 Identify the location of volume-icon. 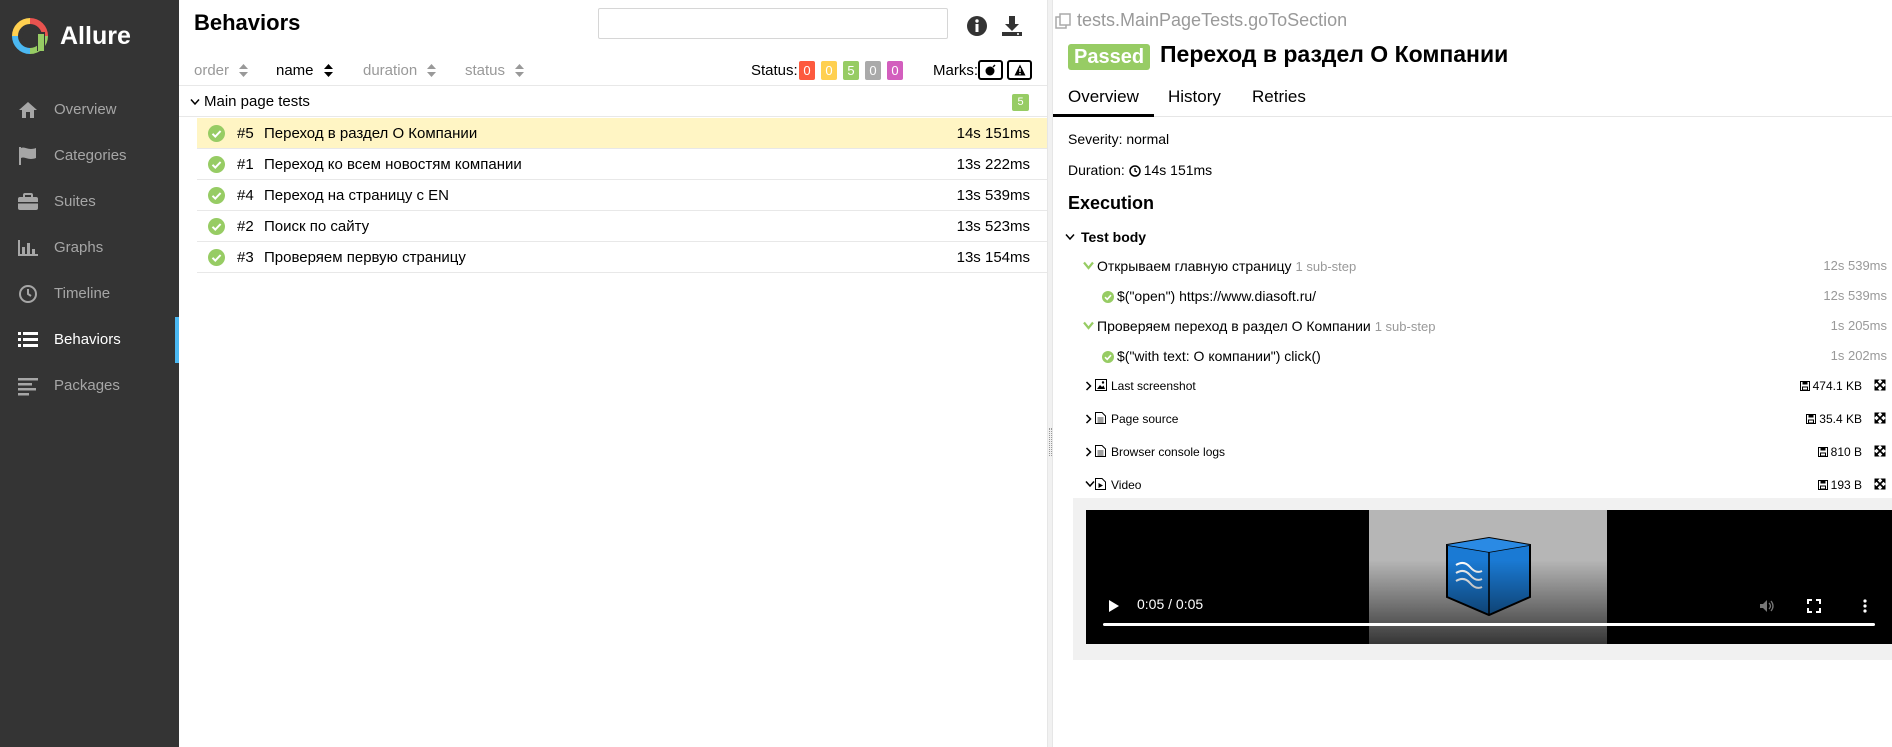
(1767, 606).